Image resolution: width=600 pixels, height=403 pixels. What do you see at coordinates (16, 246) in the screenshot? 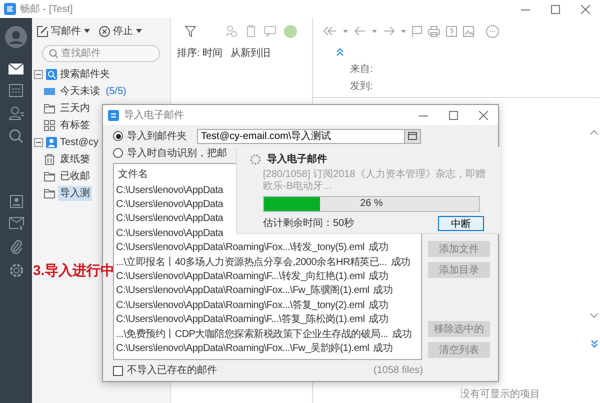
I see `paperclip-icon` at bounding box center [16, 246].